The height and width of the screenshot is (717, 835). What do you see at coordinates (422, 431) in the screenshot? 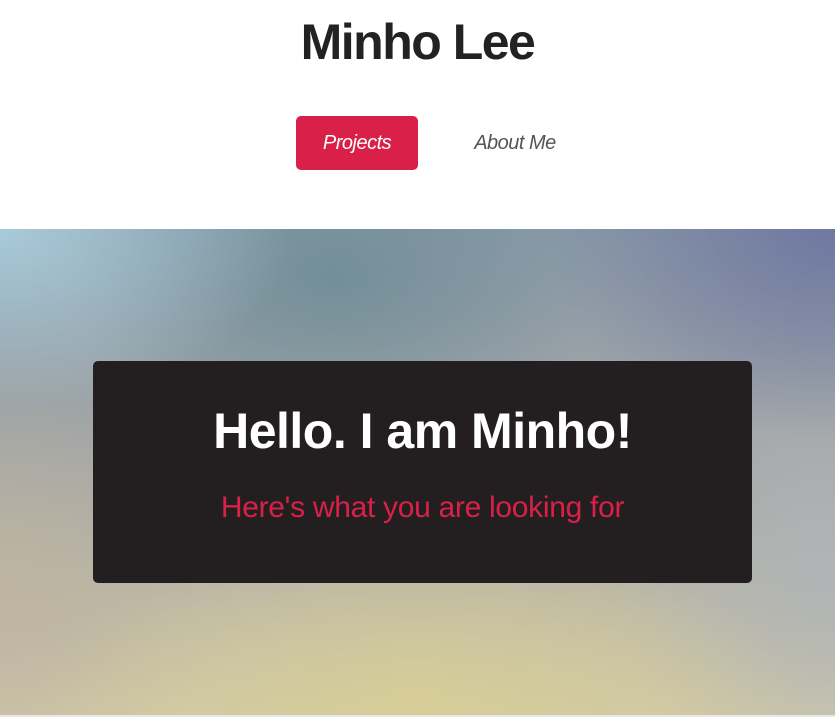
I see `hero-title: Hello. I am Minho!` at bounding box center [422, 431].